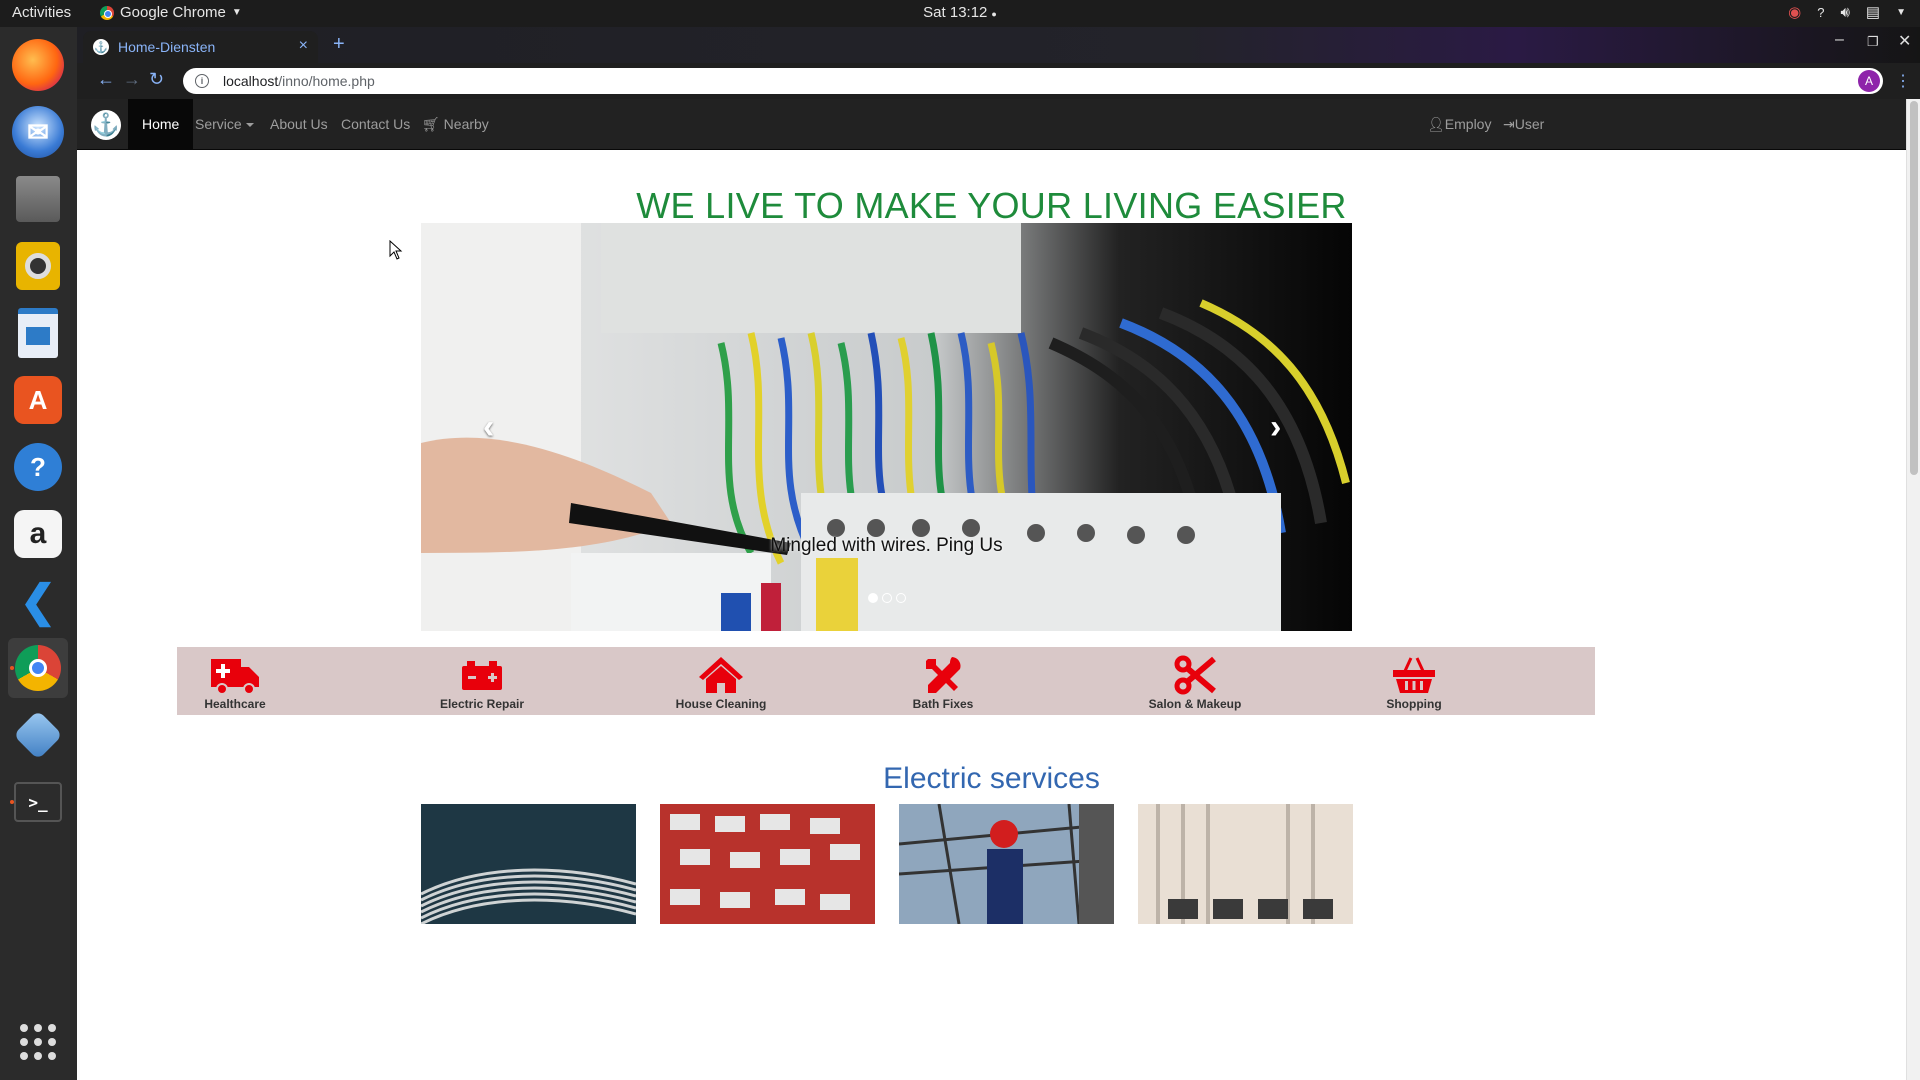  I want to click on service-healthcare: Healthcare, so click(235, 683).